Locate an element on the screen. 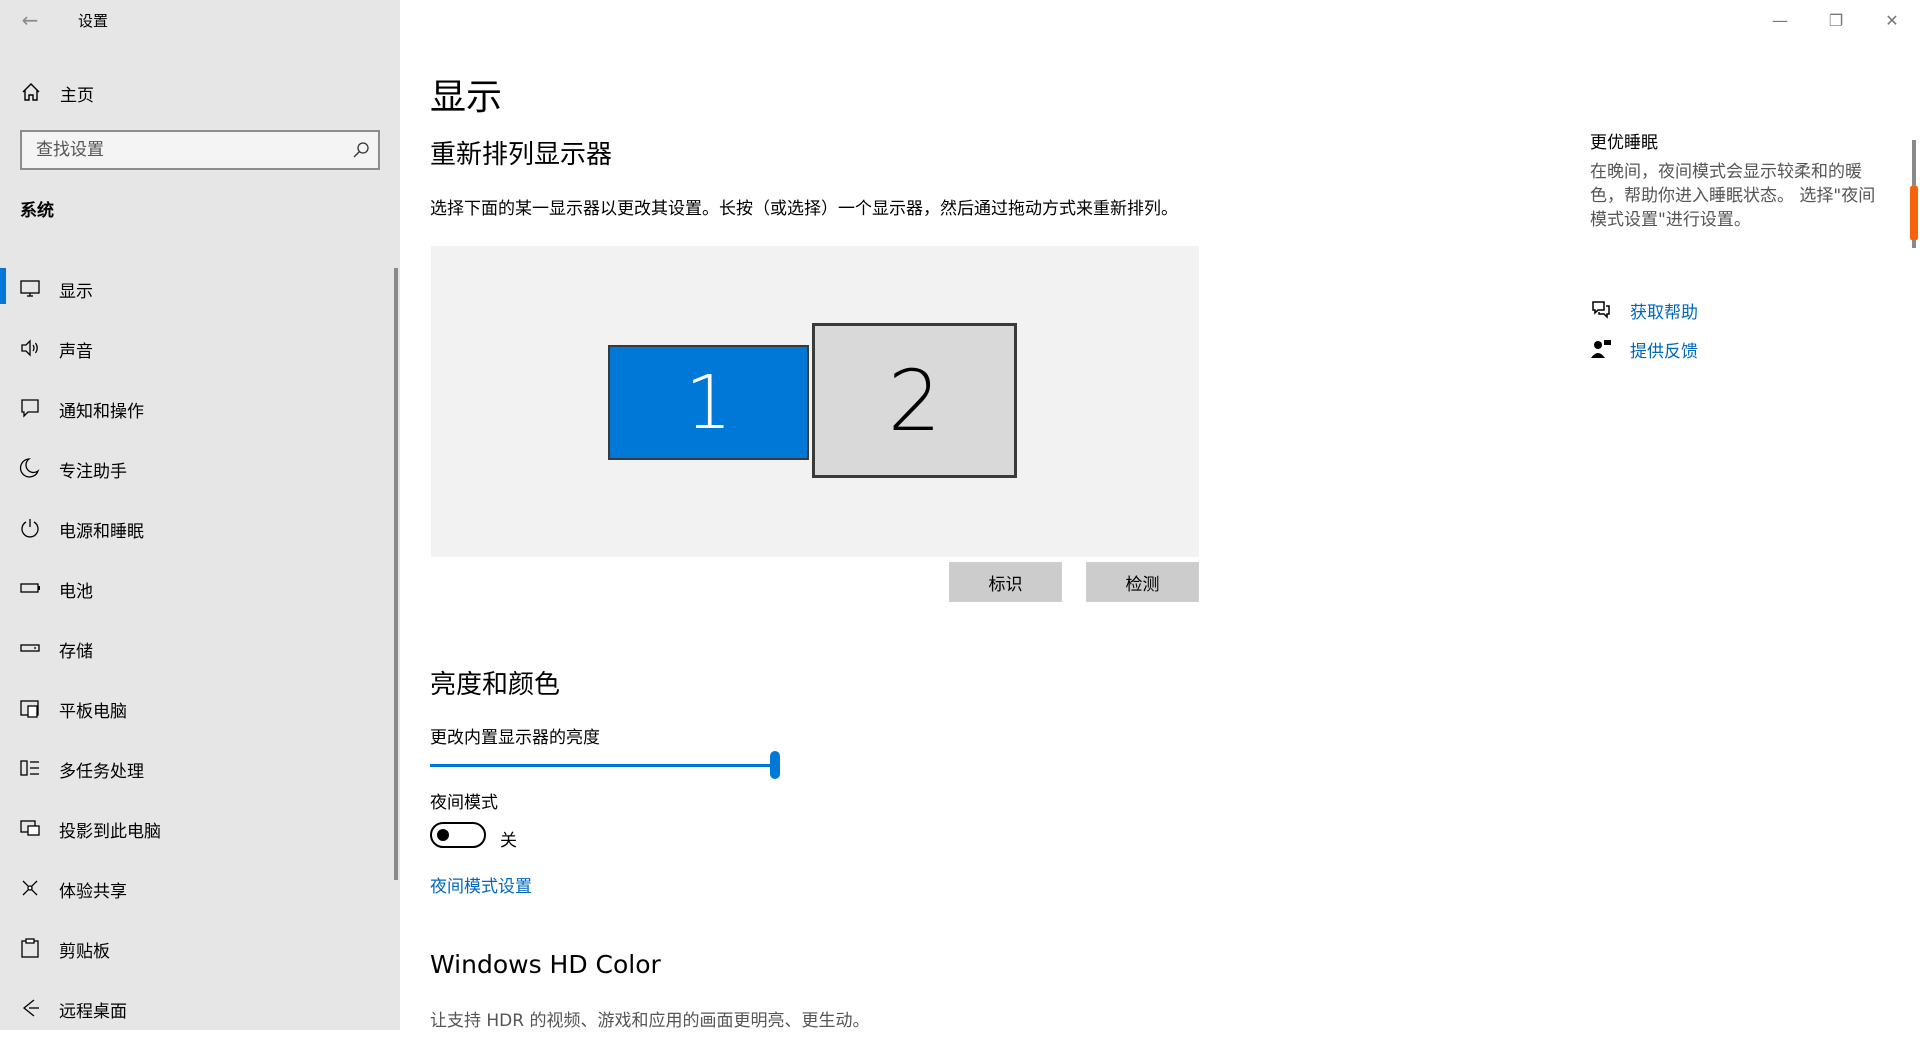  hdr-description: 让支持 HDR 的视频、游戏和应用的画面更明亮、更生动。 is located at coordinates (650, 1021).